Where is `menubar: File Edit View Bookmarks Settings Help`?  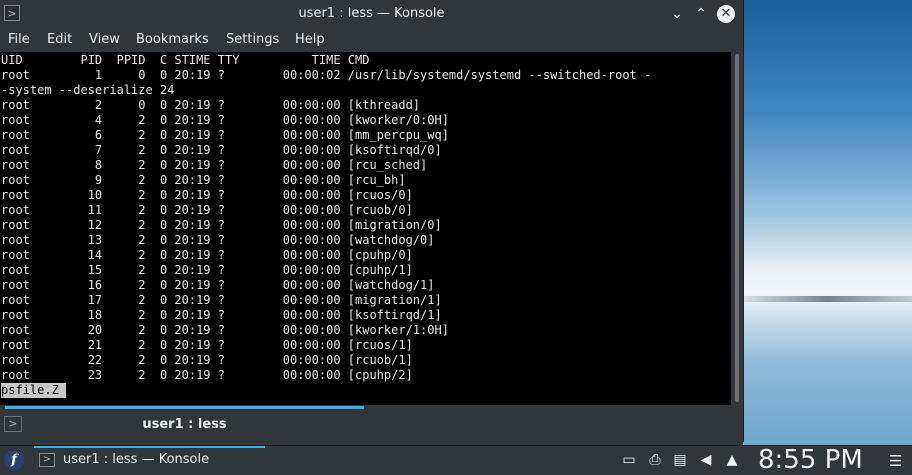 menubar: File Edit View Bookmarks Settings Help is located at coordinates (371, 40).